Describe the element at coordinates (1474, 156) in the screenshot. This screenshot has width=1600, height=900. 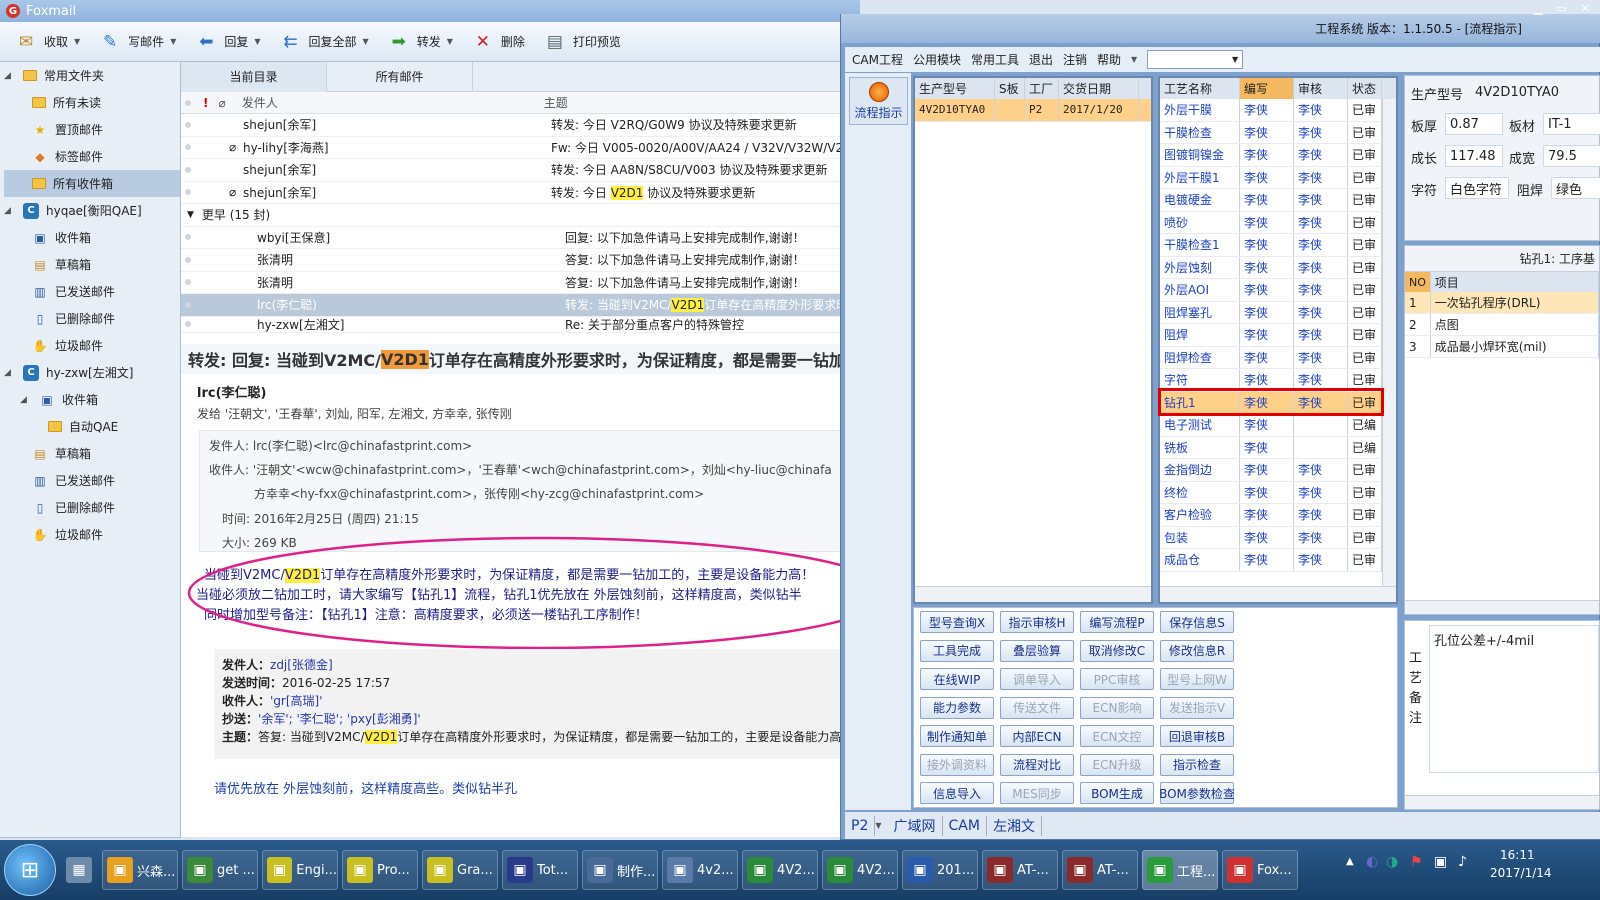
I see `value-length: 117.48` at that location.